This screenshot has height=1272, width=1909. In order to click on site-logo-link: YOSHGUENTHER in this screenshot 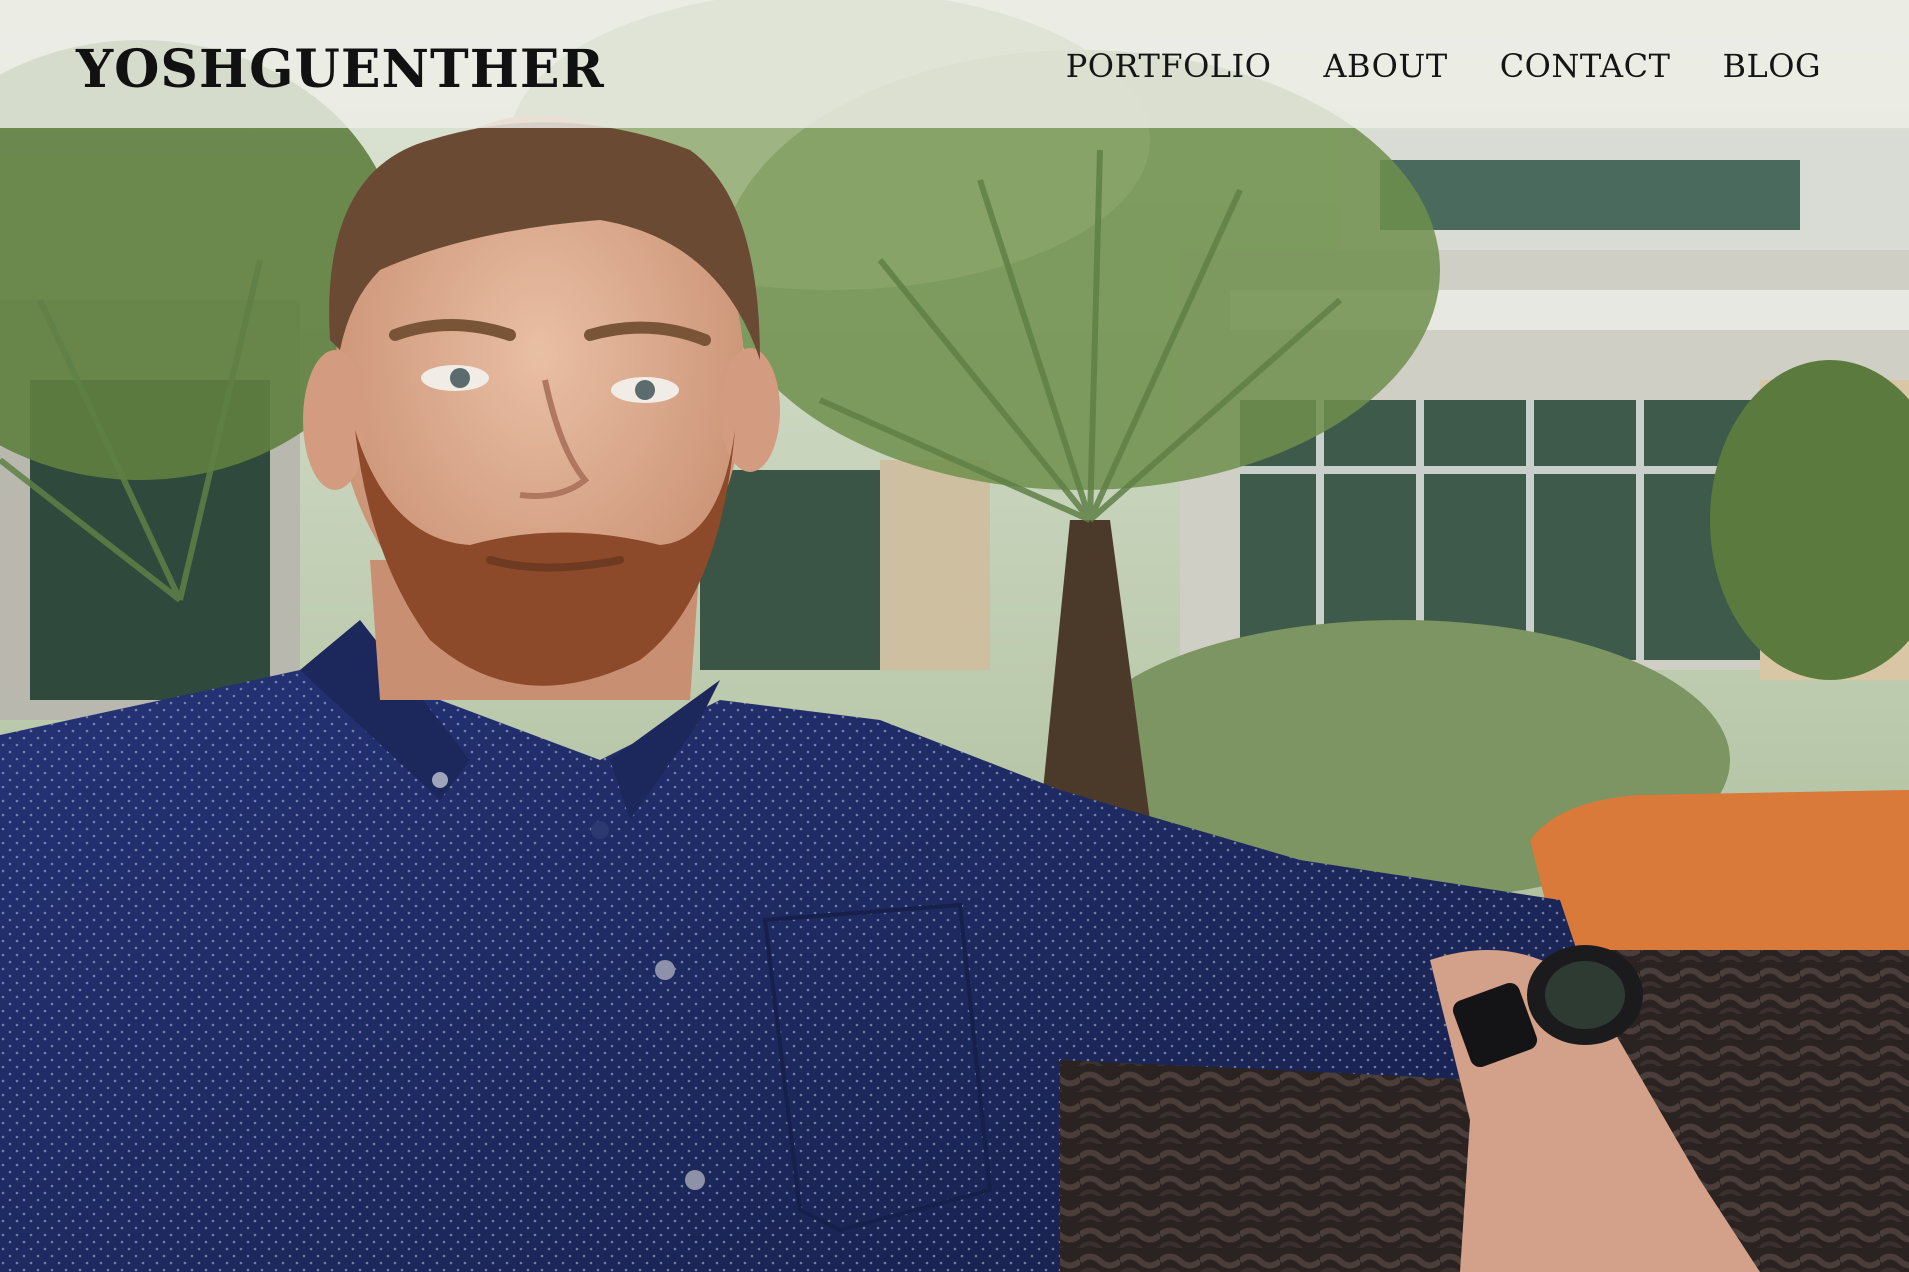, I will do `click(340, 70)`.